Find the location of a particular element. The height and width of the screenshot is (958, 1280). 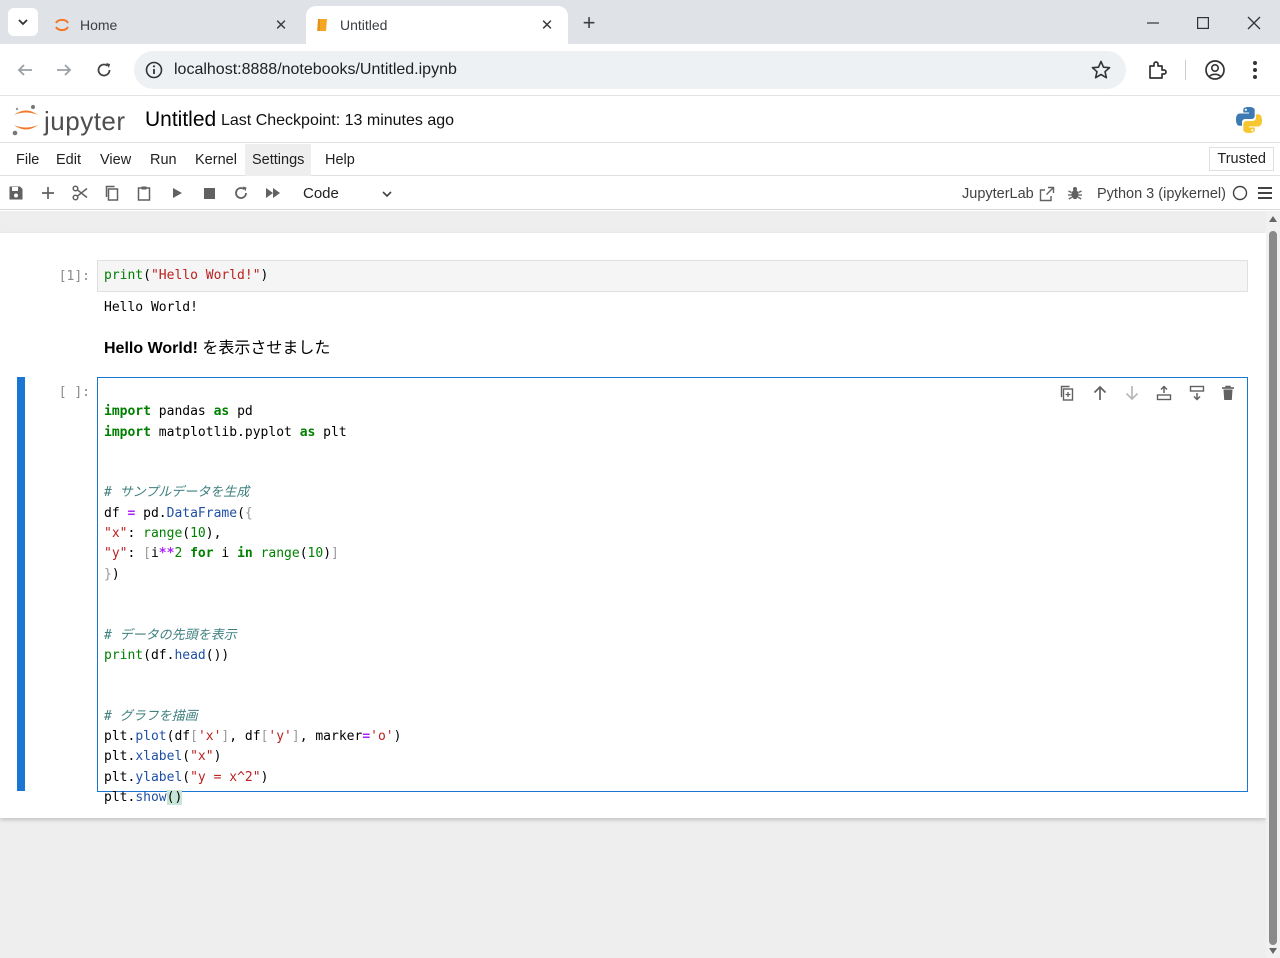

restart-kernel-button is located at coordinates (241, 193).